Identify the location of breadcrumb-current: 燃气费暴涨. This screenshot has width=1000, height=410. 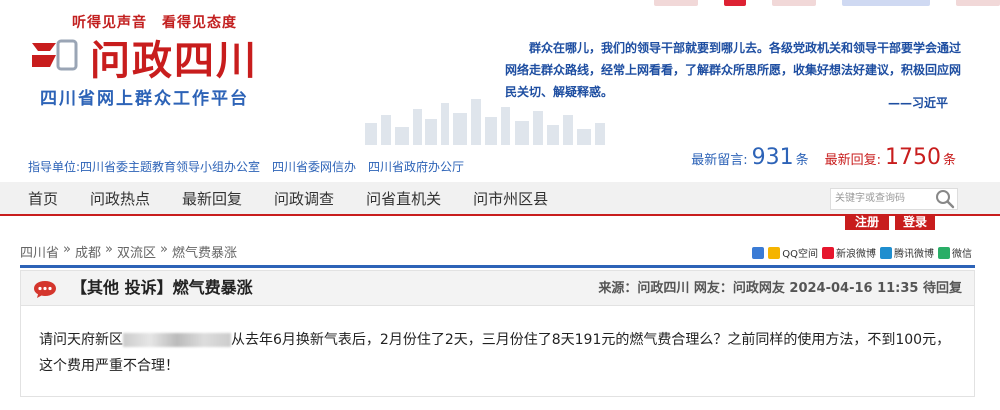
(204, 253).